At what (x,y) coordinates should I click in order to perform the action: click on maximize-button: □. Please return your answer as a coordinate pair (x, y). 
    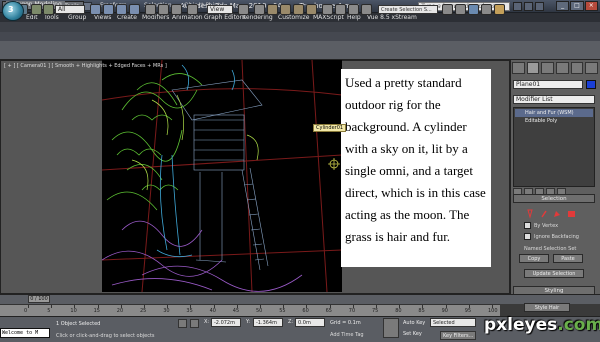
    Looking at the image, I should click on (577, 6).